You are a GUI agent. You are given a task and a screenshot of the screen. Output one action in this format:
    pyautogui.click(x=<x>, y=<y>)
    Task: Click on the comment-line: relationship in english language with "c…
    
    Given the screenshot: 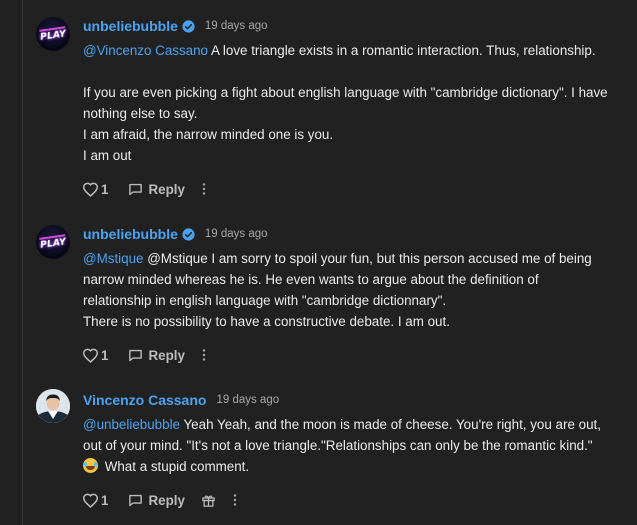 What is the action you would take?
    pyautogui.click(x=265, y=300)
    